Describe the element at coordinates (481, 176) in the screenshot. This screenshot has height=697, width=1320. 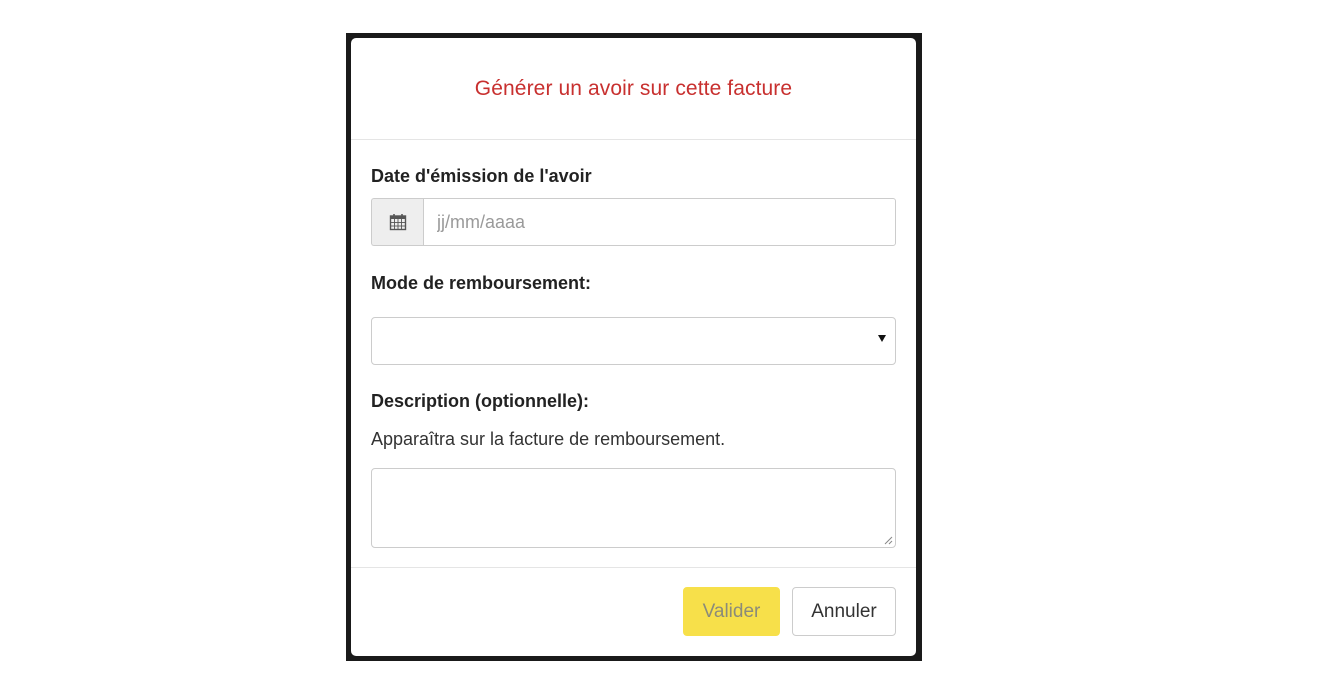
I see `date-field-label: Date d'émission de l'avoir` at that location.